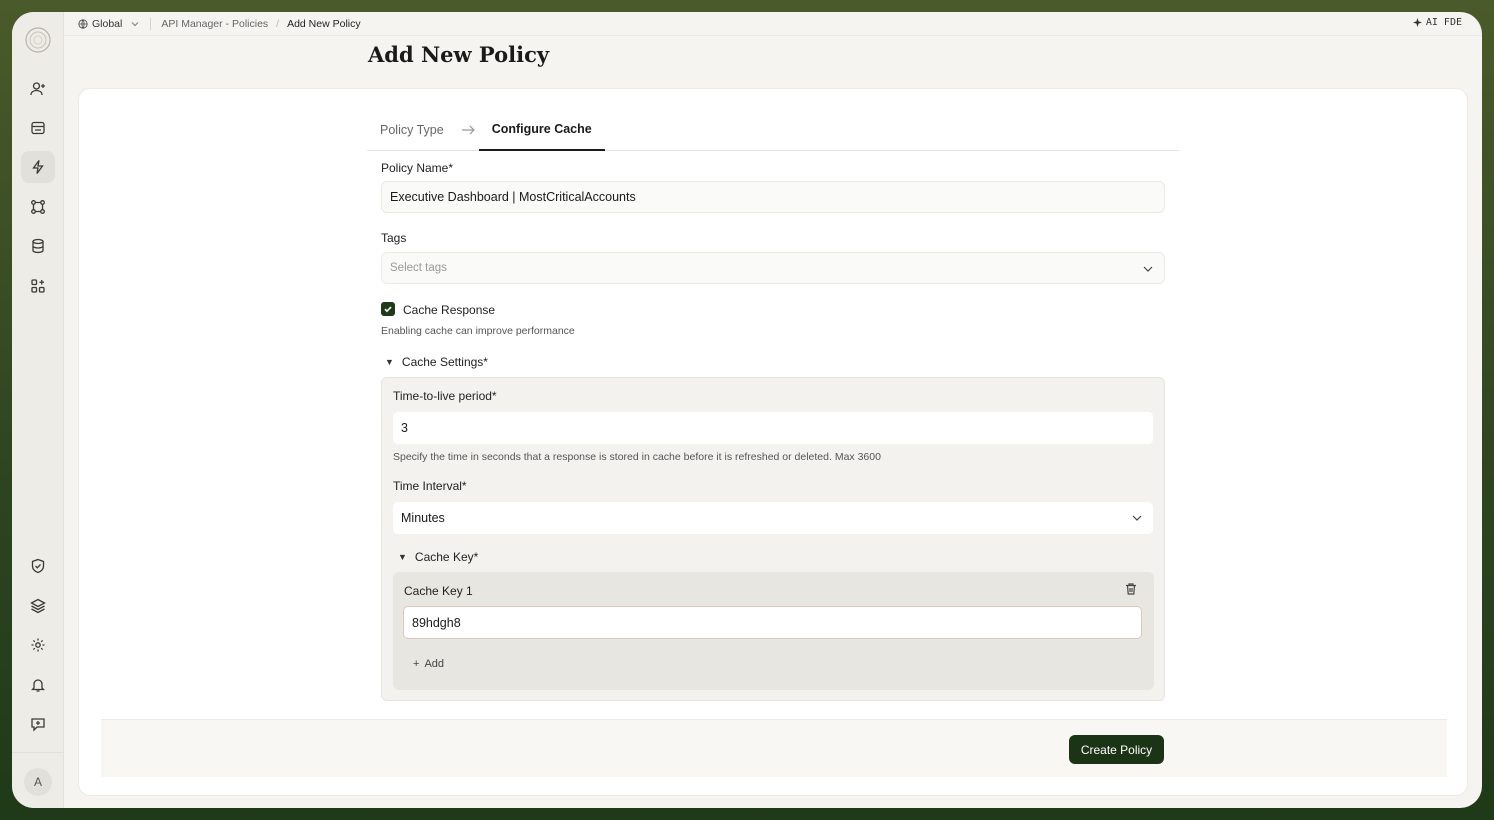 The width and height of the screenshot is (1494, 820). I want to click on cache-key-label: Cache Key 1, so click(438, 591).